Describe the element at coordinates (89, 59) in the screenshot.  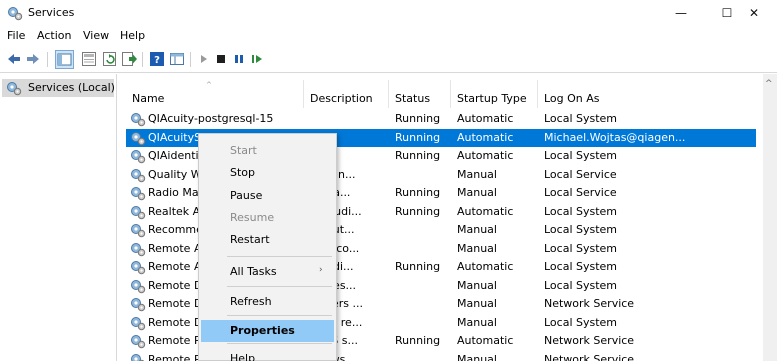
I see `properties-sheet-icon` at that location.